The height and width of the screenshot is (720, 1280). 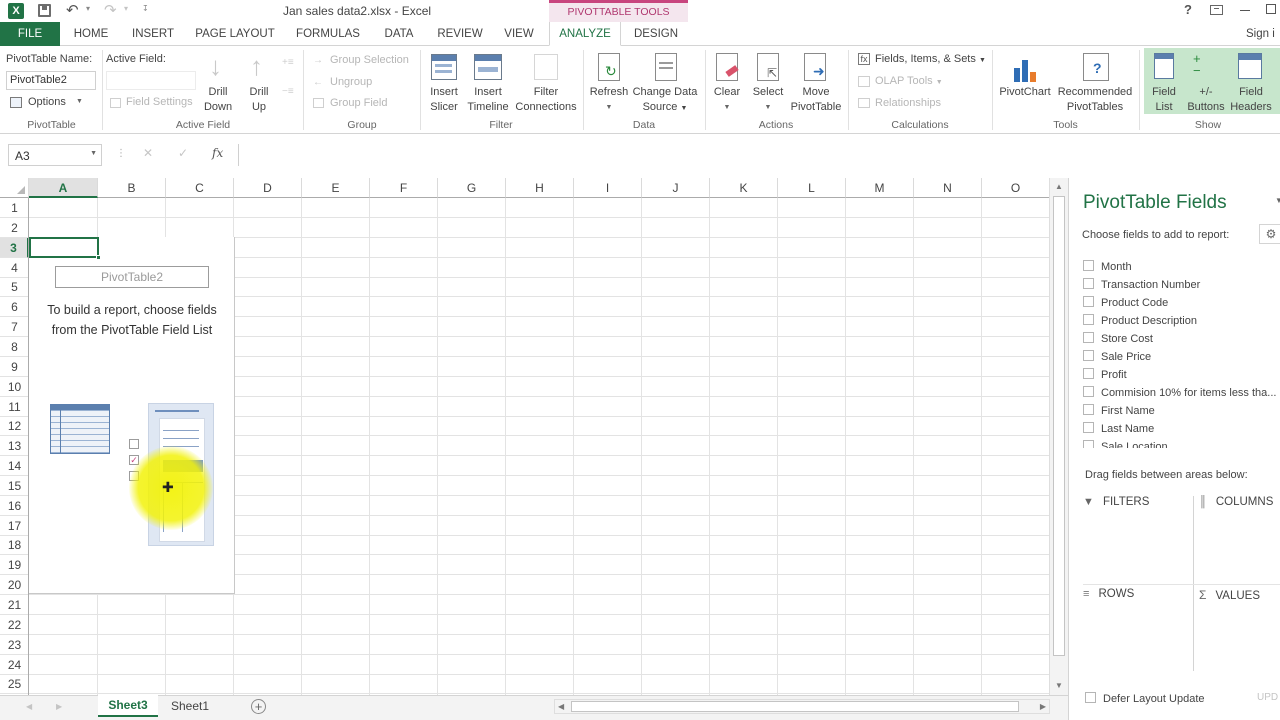 I want to click on row-header-18: 18, so click(x=14, y=545).